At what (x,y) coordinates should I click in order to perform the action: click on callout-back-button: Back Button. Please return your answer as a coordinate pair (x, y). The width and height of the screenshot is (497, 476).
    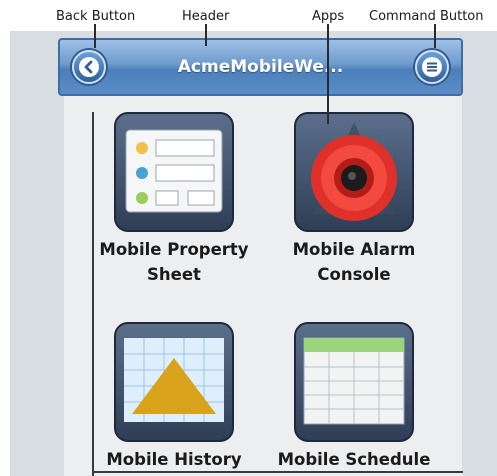
    Looking at the image, I should click on (96, 16).